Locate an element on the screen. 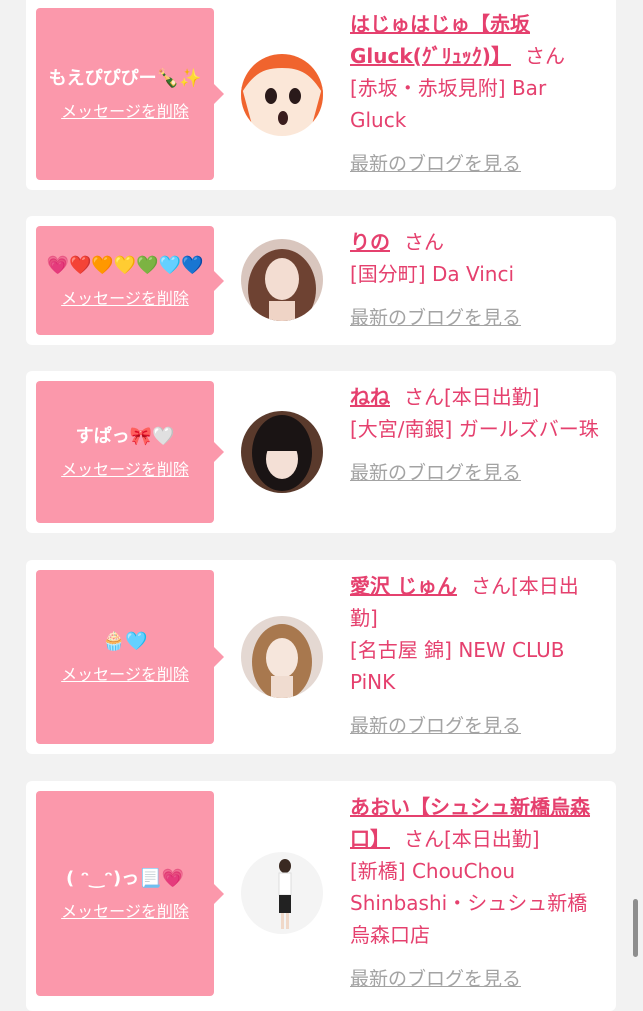  member-name-link: はじゅはじゅ【赤坂Gluck(ｸﾞﾘｭｯｸ)】 is located at coordinates (440, 40).